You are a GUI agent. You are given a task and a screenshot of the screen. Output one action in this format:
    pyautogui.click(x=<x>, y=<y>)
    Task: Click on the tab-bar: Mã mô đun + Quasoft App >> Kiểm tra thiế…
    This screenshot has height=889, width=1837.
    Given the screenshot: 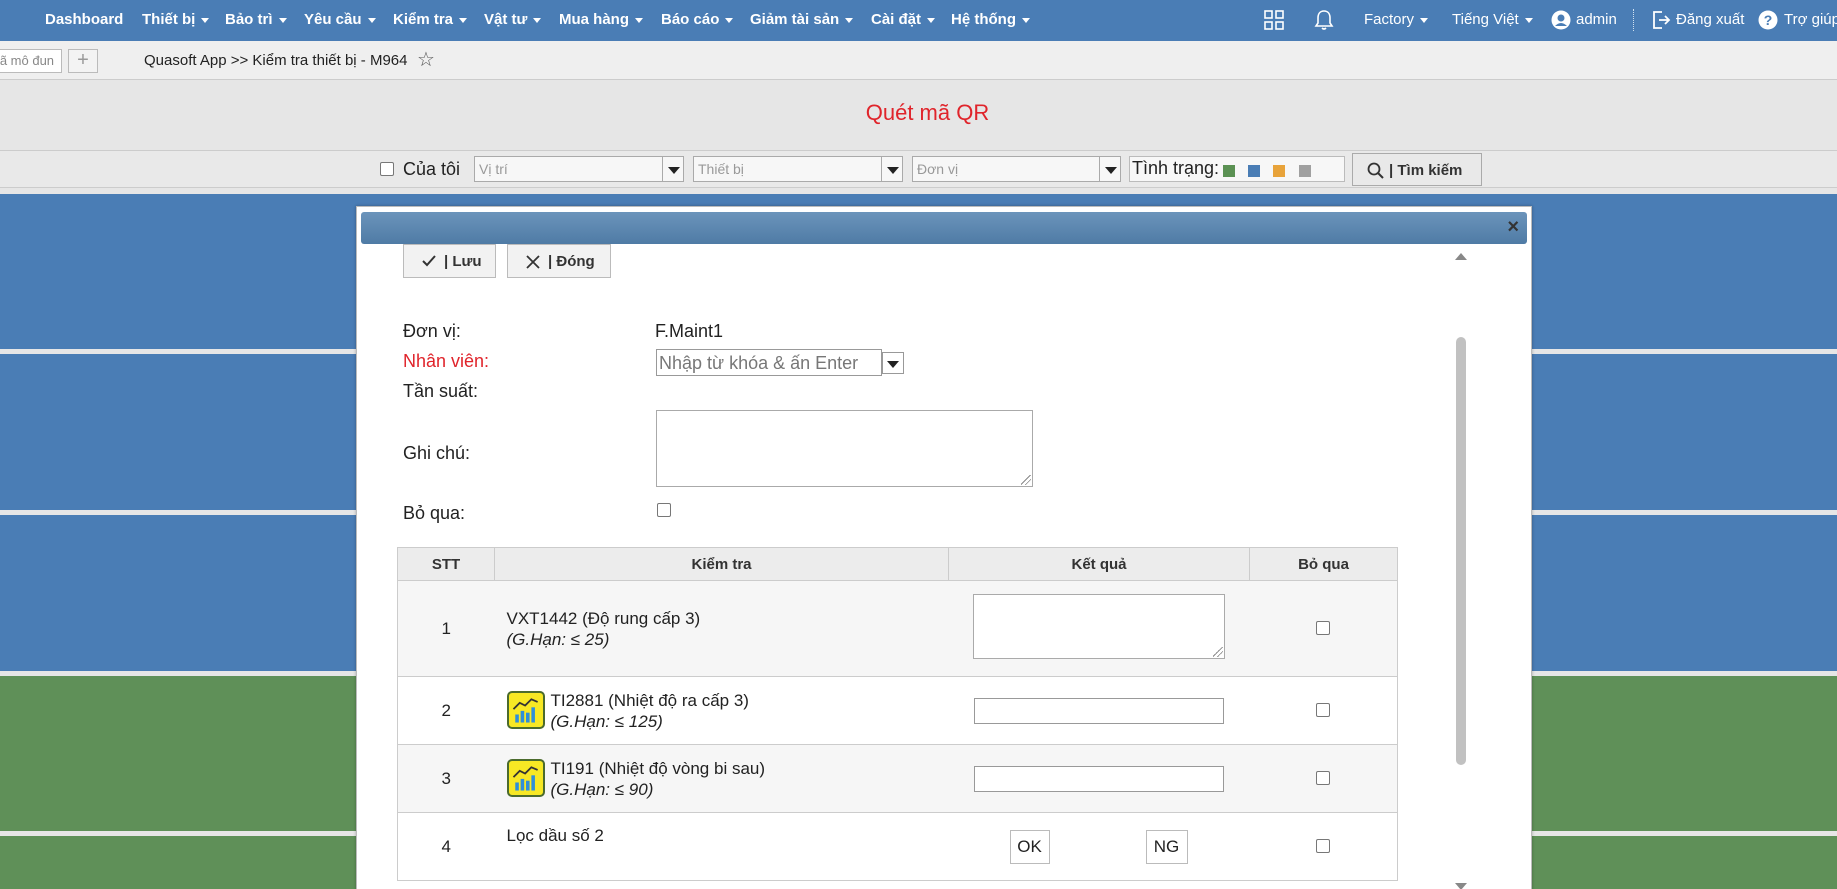 What is the action you would take?
    pyautogui.click(x=918, y=60)
    